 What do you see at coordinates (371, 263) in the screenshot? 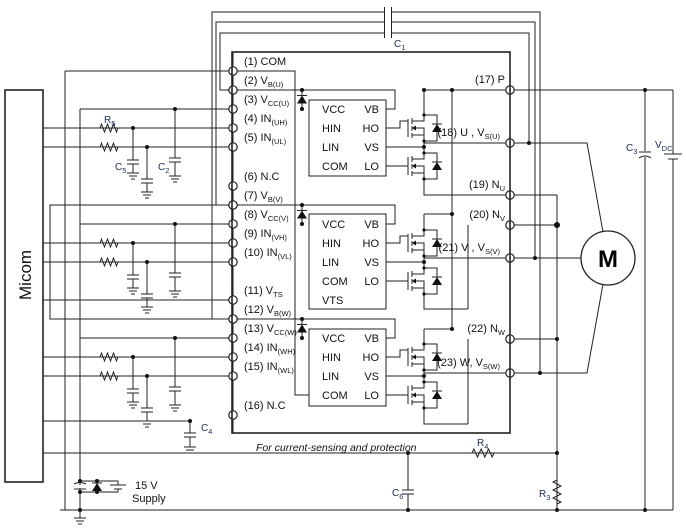
I see `ic-pin-label-text: VS` at bounding box center [371, 263].